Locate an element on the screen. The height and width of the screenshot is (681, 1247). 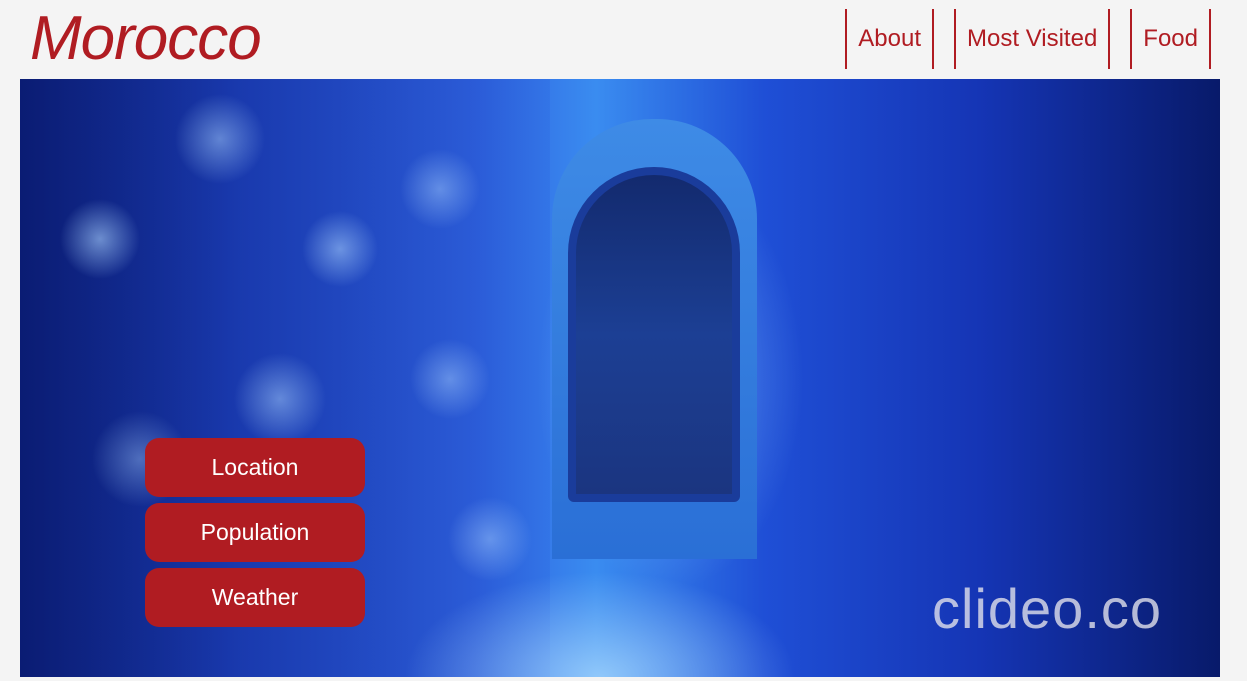
doorway is located at coordinates (654, 334).